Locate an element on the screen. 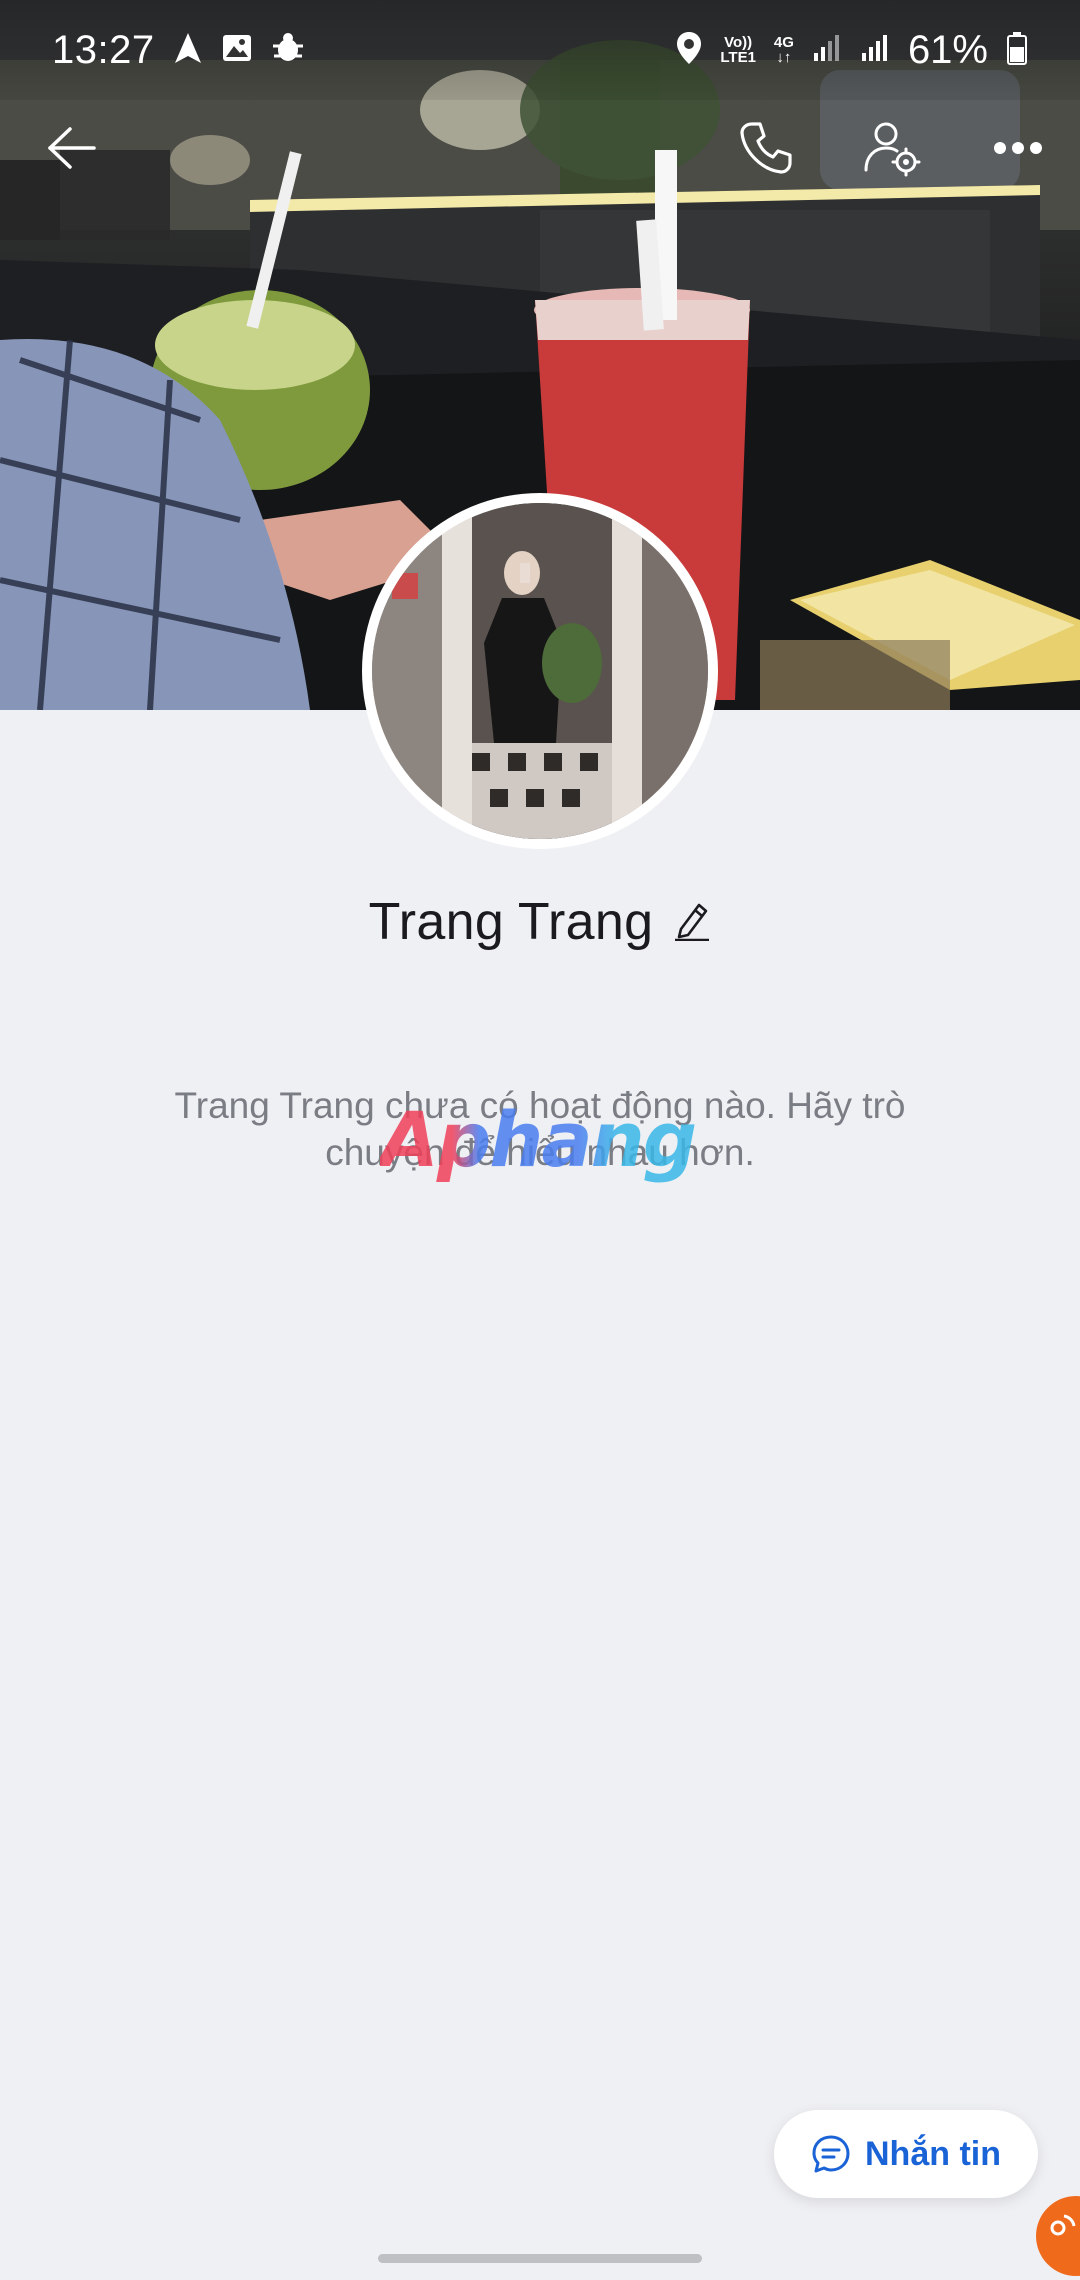 This screenshot has height=2280, width=1080. edit-name-button is located at coordinates (692, 922).